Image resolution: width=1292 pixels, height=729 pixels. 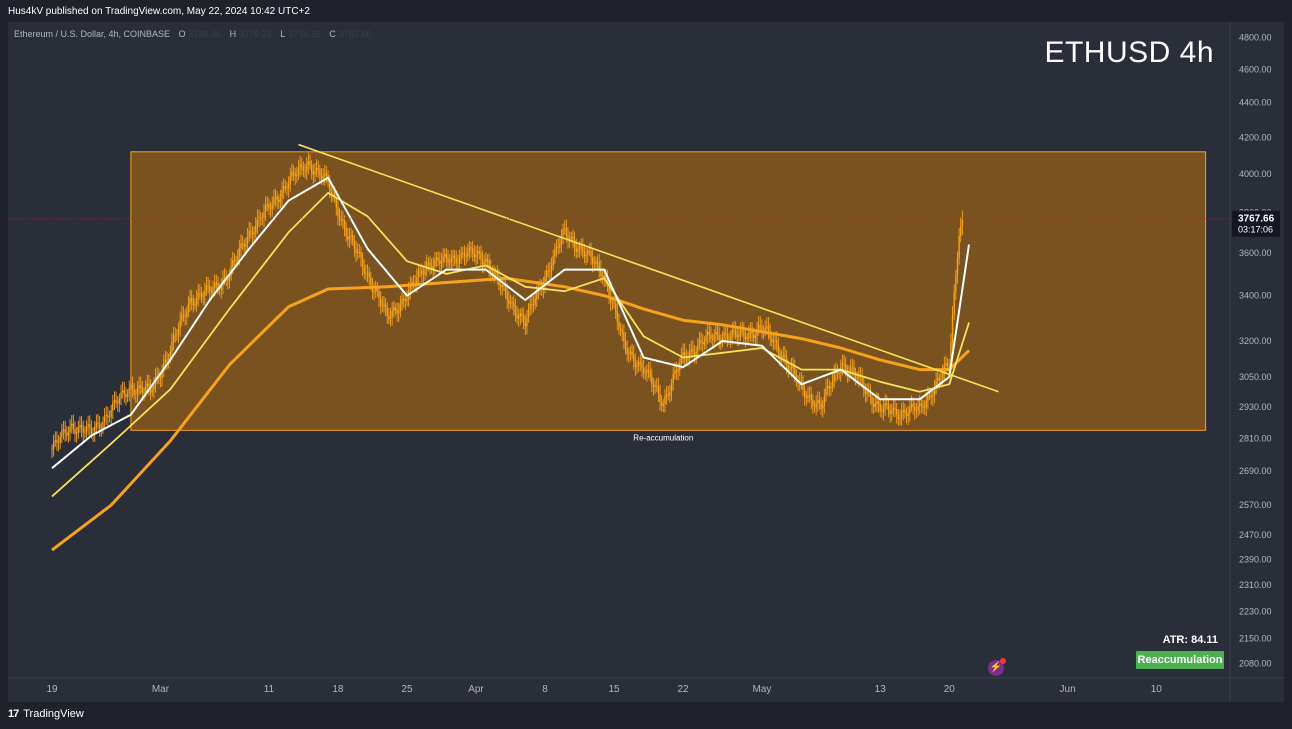 I want to click on y-tick-label: 2470.00, so click(x=1255, y=535).